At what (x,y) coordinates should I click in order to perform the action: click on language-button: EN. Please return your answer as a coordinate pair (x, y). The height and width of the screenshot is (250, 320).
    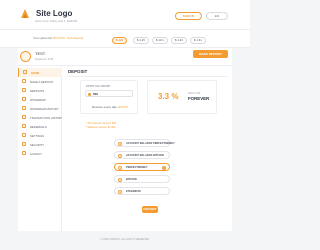
    Looking at the image, I should click on (217, 16).